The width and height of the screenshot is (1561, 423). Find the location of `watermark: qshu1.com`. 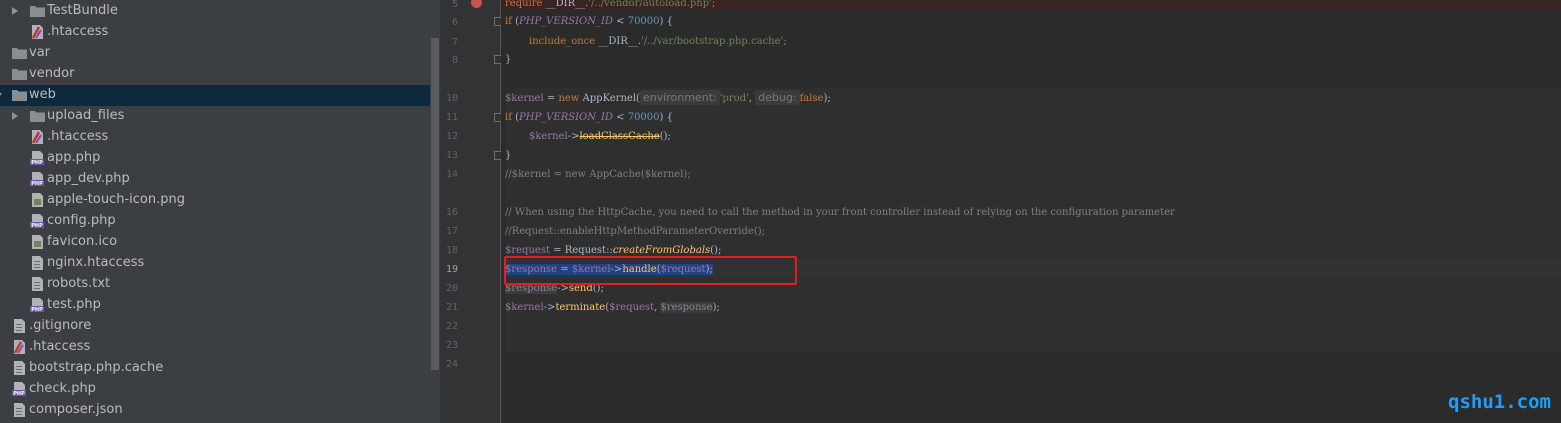

watermark: qshu1.com is located at coordinates (1499, 402).